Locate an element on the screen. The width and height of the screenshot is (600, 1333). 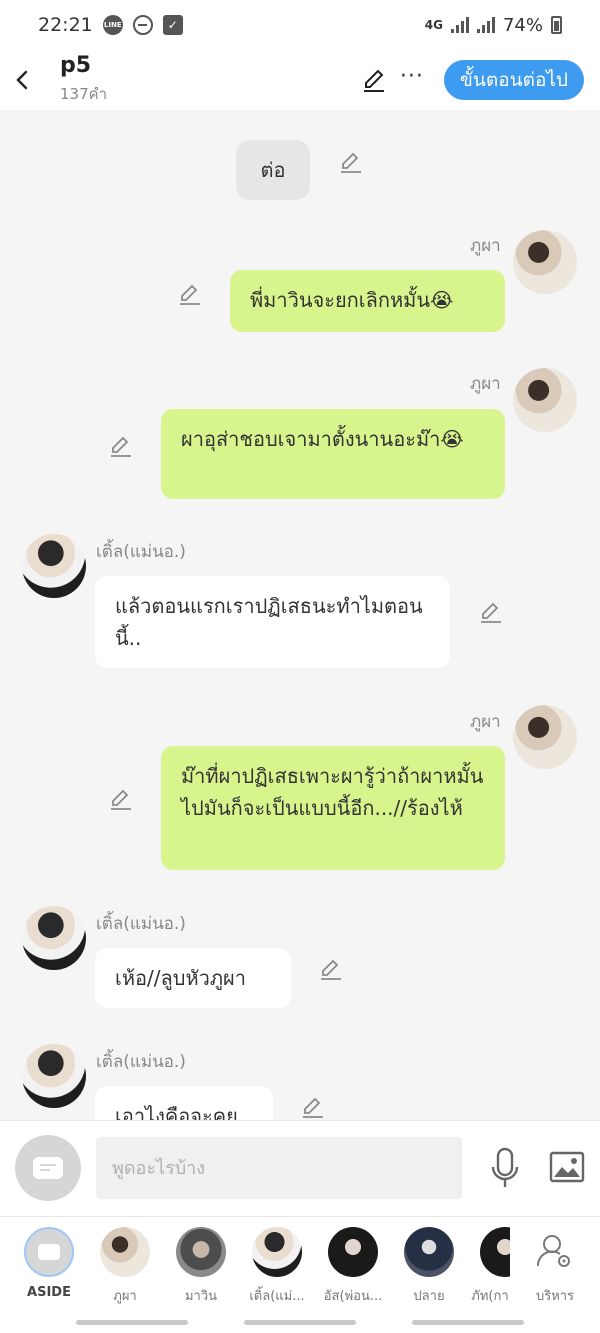
input-bar is located at coordinates (300, 1168).